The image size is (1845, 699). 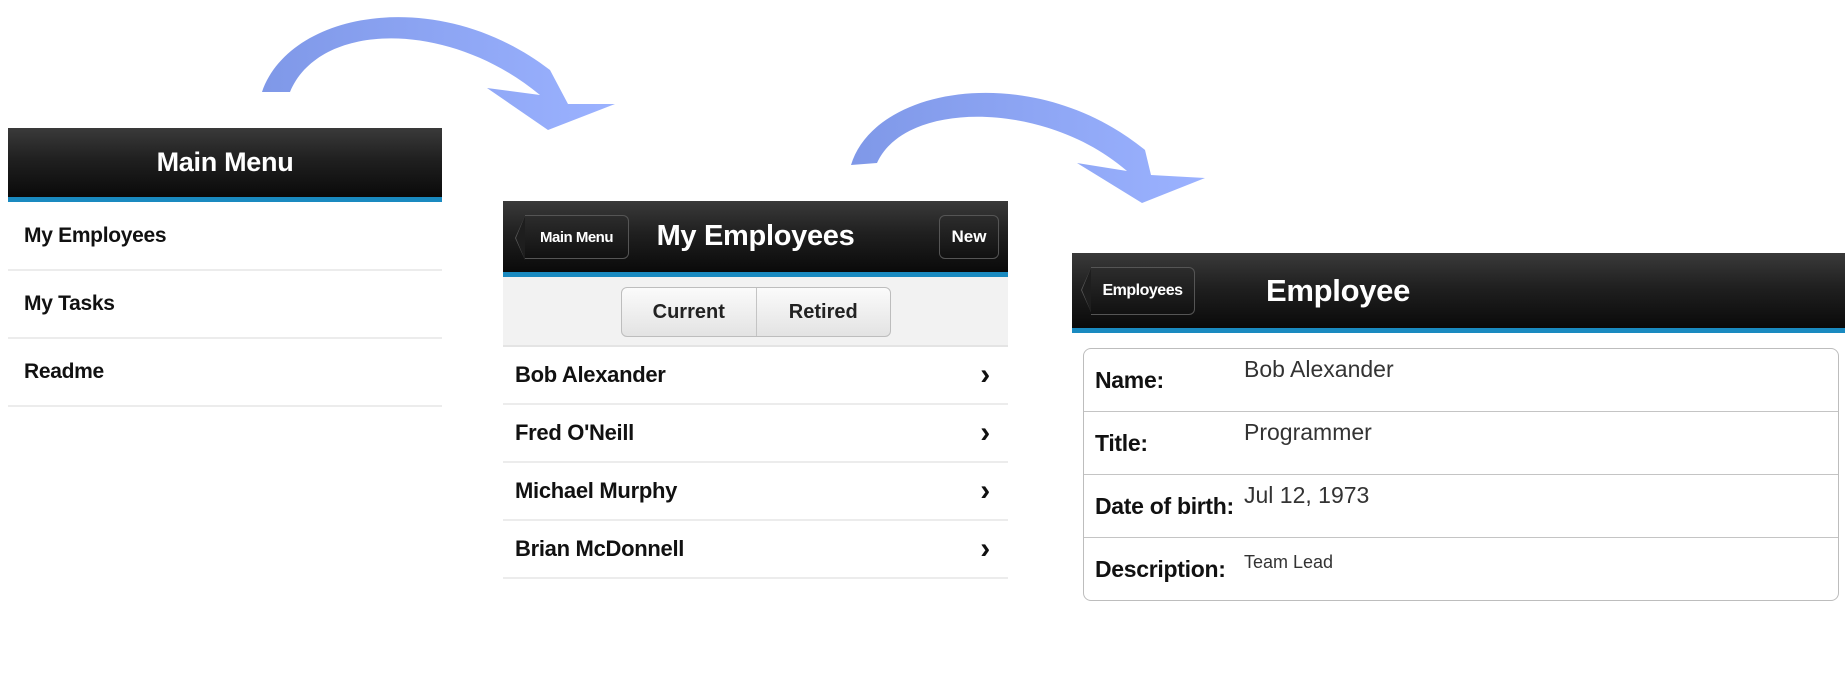 What do you see at coordinates (755, 434) in the screenshot?
I see `list-item: Fred O'Neill ›` at bounding box center [755, 434].